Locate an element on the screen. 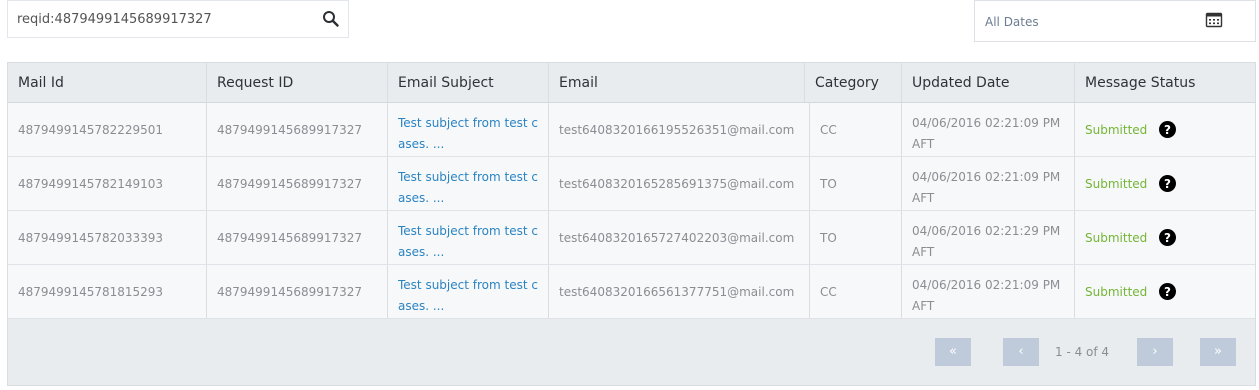 The height and width of the screenshot is (390, 1259). calendar-icon is located at coordinates (1214, 20).